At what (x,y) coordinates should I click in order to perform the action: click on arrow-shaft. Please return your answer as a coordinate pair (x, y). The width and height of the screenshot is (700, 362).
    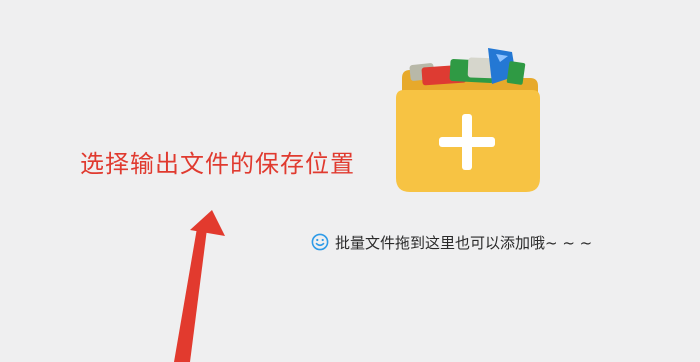
    Looking at the image, I should click on (190, 295).